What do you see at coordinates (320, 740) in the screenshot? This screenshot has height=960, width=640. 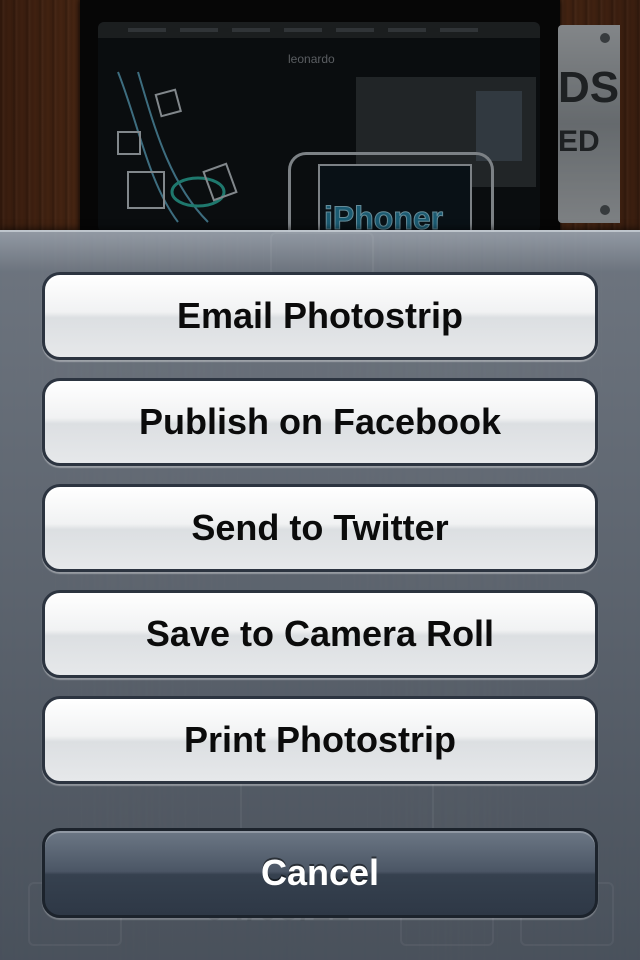 I see `print-photostrip-button: Print Photostrip` at bounding box center [320, 740].